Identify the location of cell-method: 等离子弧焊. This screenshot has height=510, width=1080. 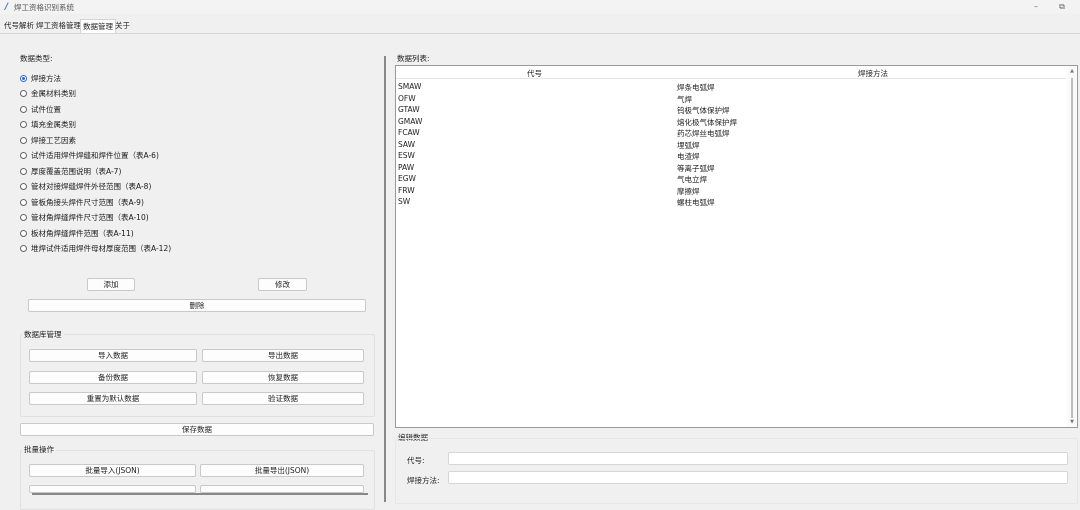
(696, 168).